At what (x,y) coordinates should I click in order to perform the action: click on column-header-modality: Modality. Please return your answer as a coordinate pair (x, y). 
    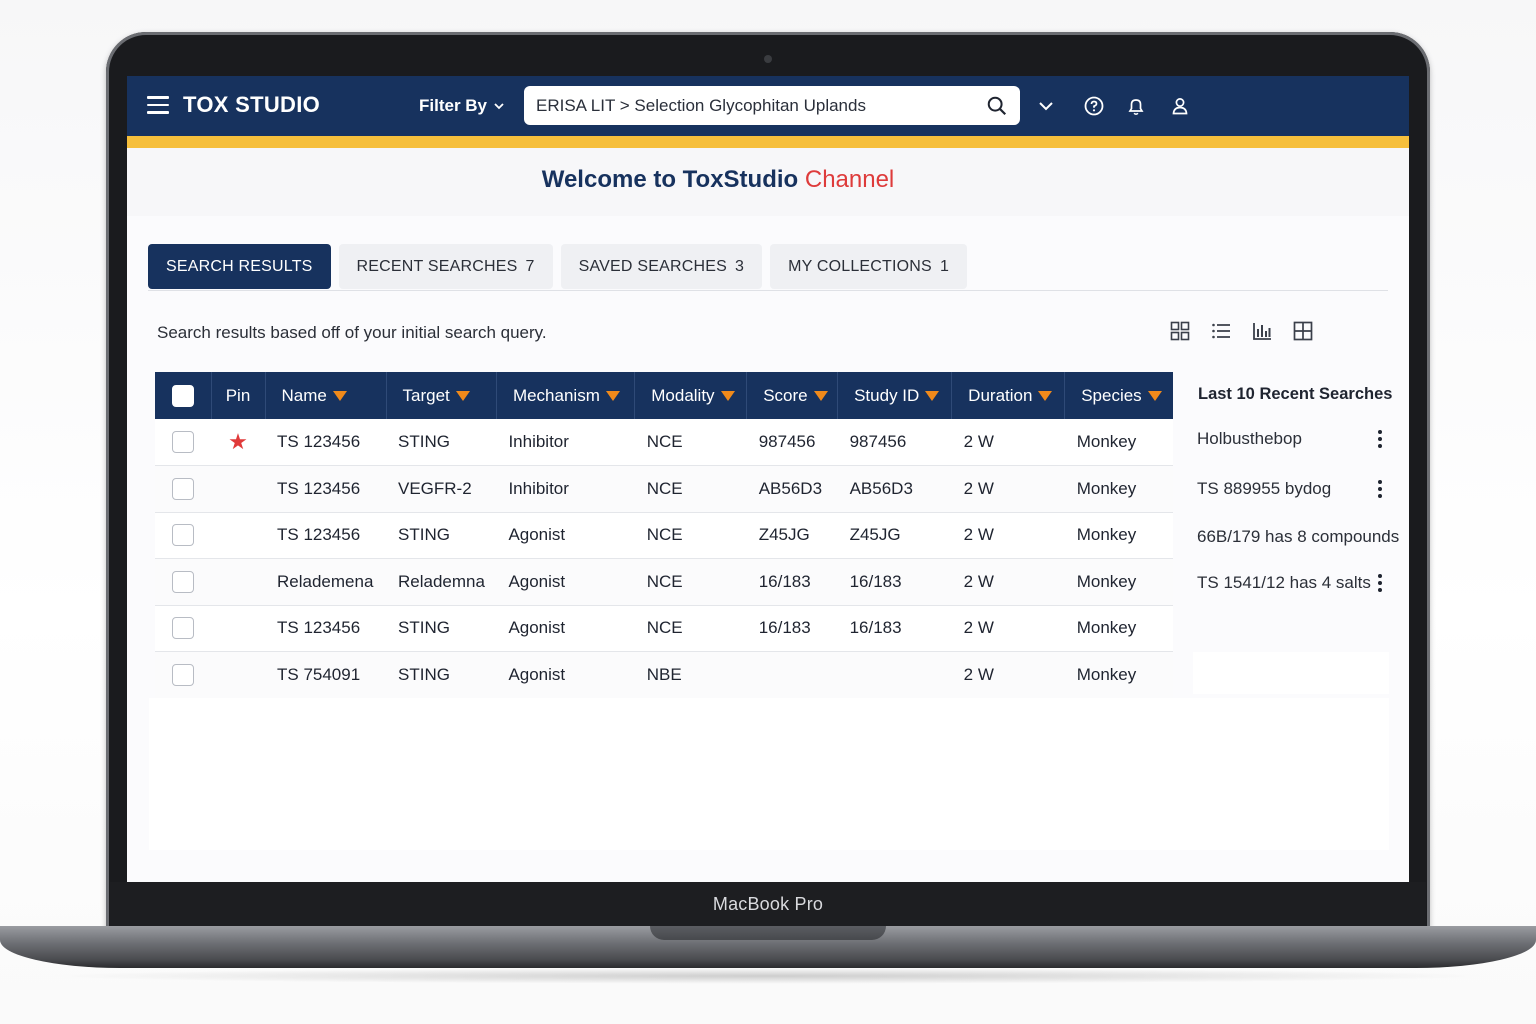
    Looking at the image, I should click on (691, 395).